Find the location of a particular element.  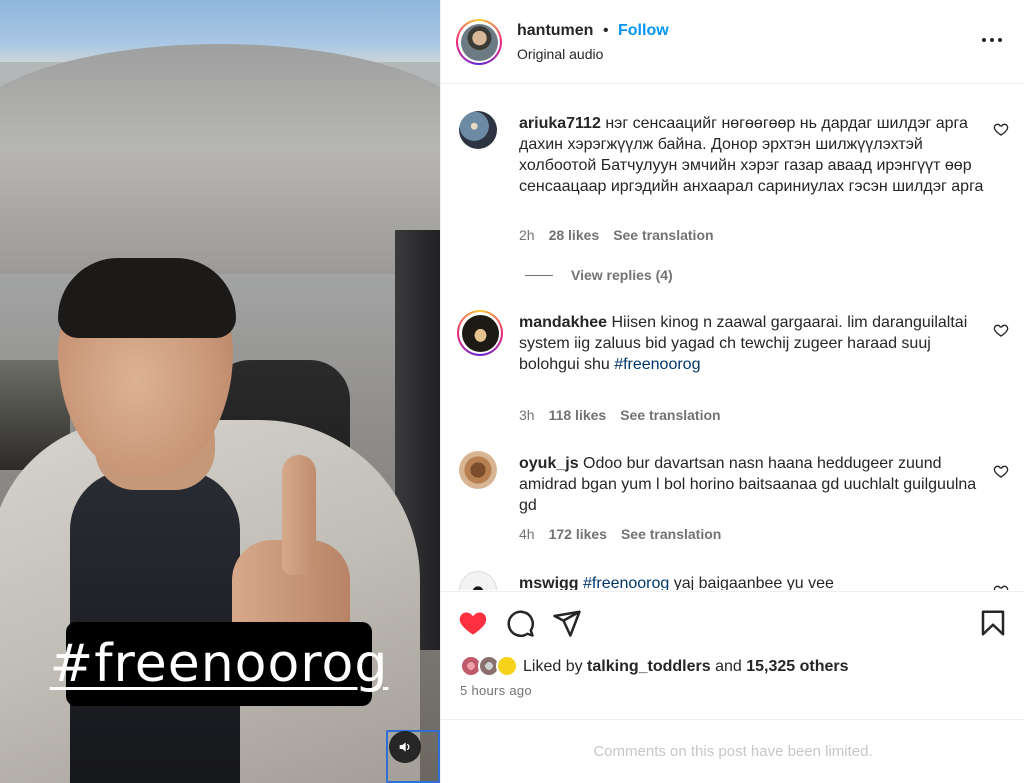

audio-link: Original audio is located at coordinates (560, 54).